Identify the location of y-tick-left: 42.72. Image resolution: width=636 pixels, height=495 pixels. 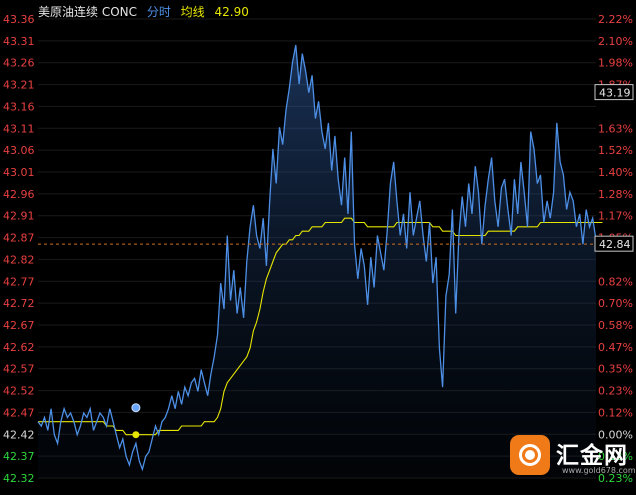
(19, 303).